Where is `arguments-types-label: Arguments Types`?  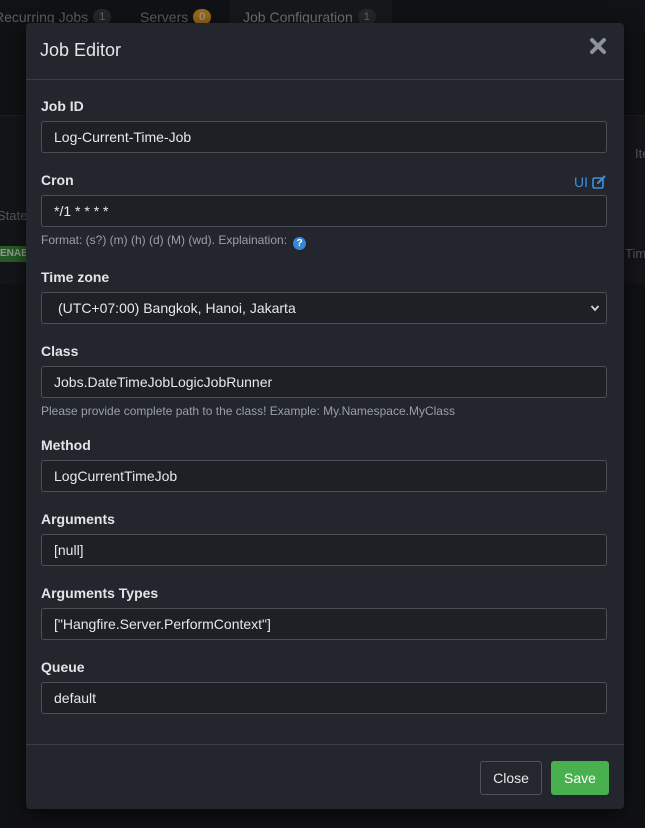 arguments-types-label: Arguments Types is located at coordinates (100, 593).